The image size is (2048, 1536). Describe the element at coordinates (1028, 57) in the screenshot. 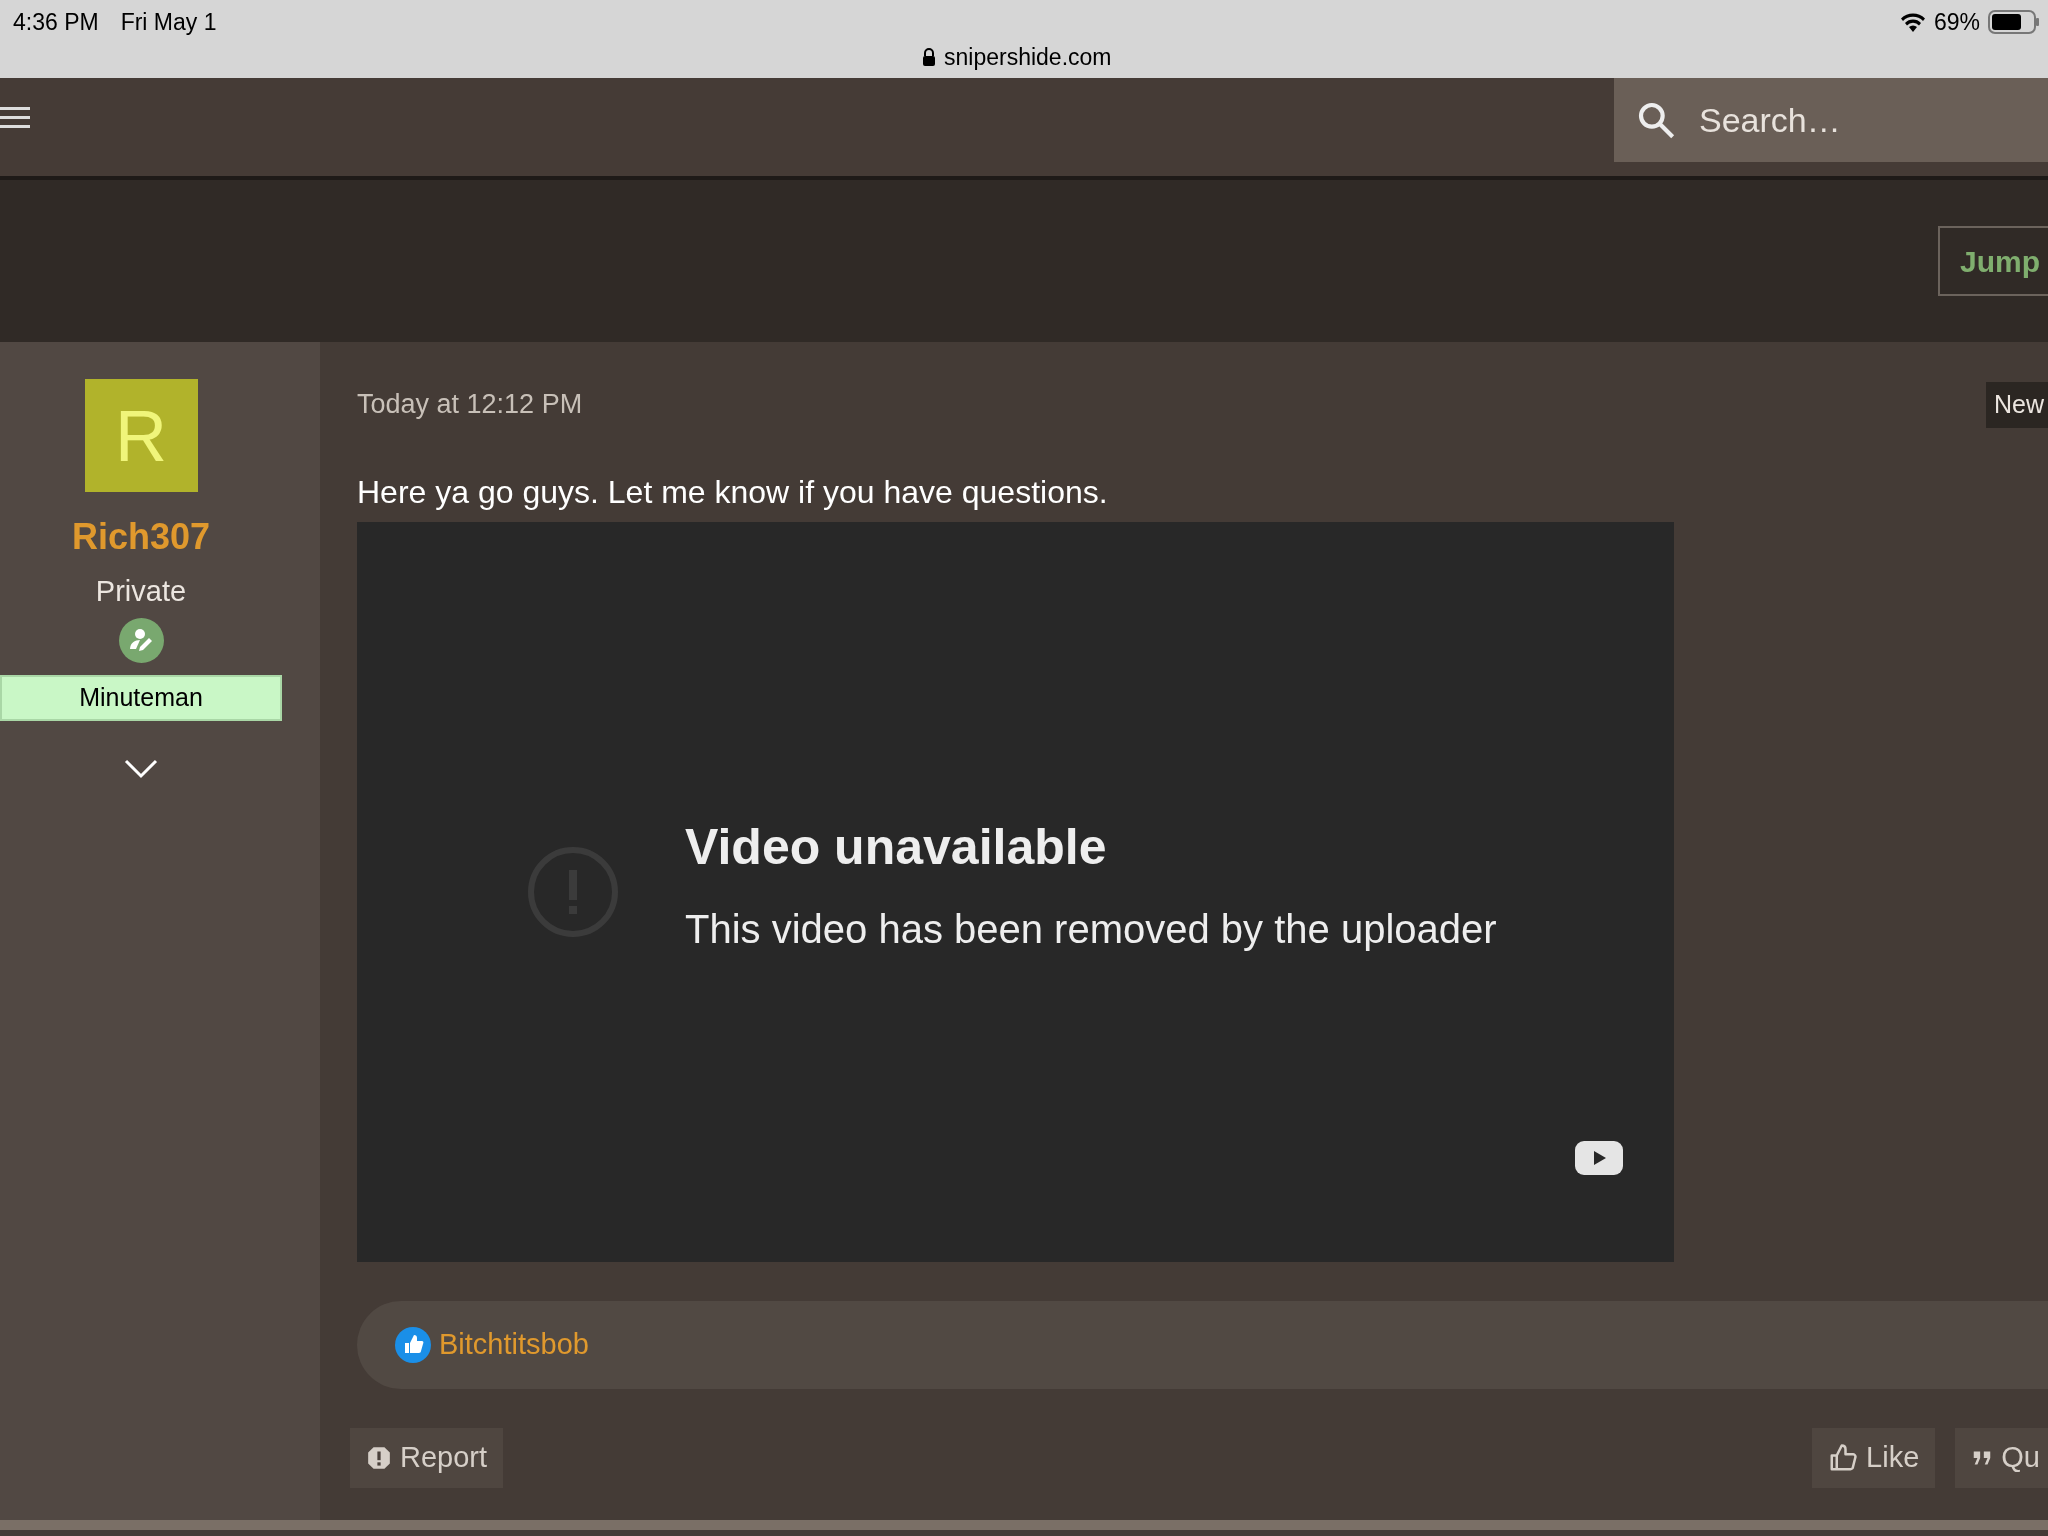

I see `url-text: snipershide.com` at that location.